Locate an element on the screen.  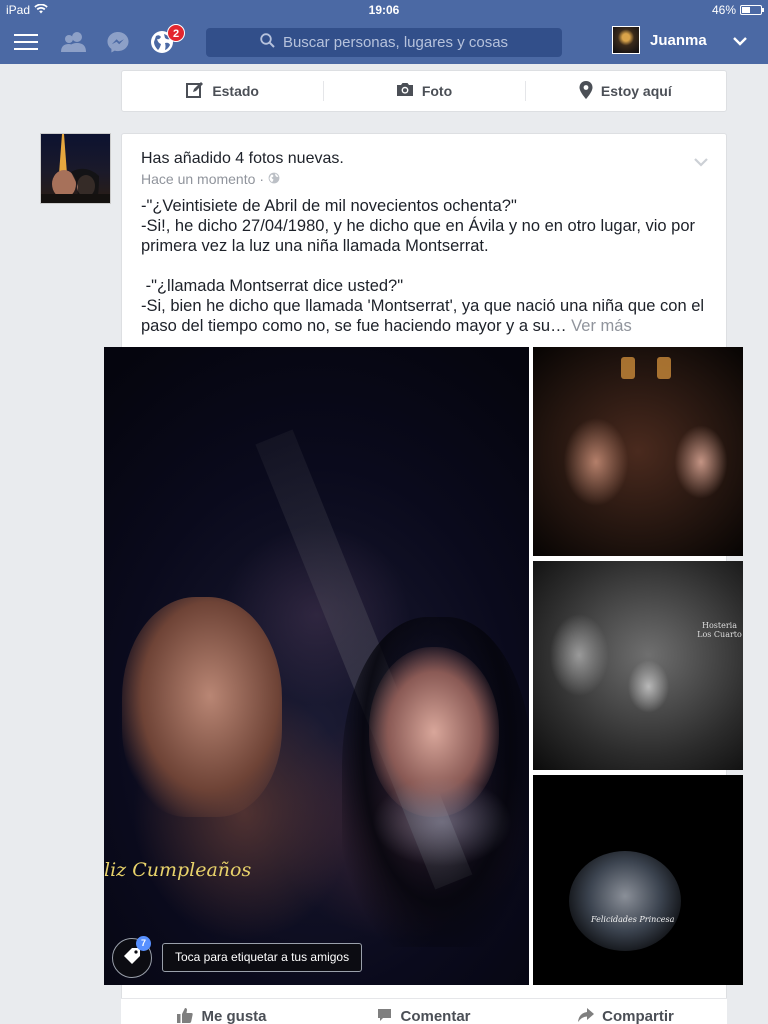
avatar-photo is located at coordinates (75, 168).